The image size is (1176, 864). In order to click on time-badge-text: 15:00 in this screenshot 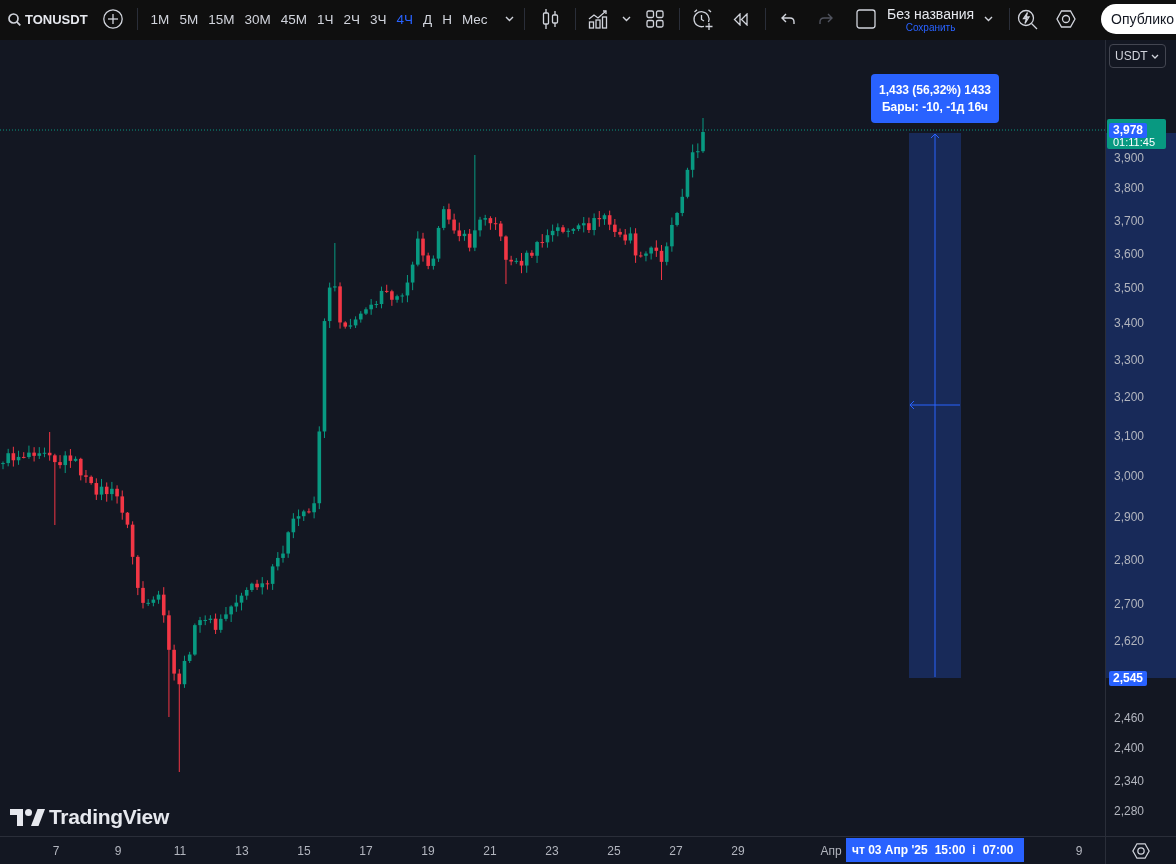, I will do `click(950, 850)`.